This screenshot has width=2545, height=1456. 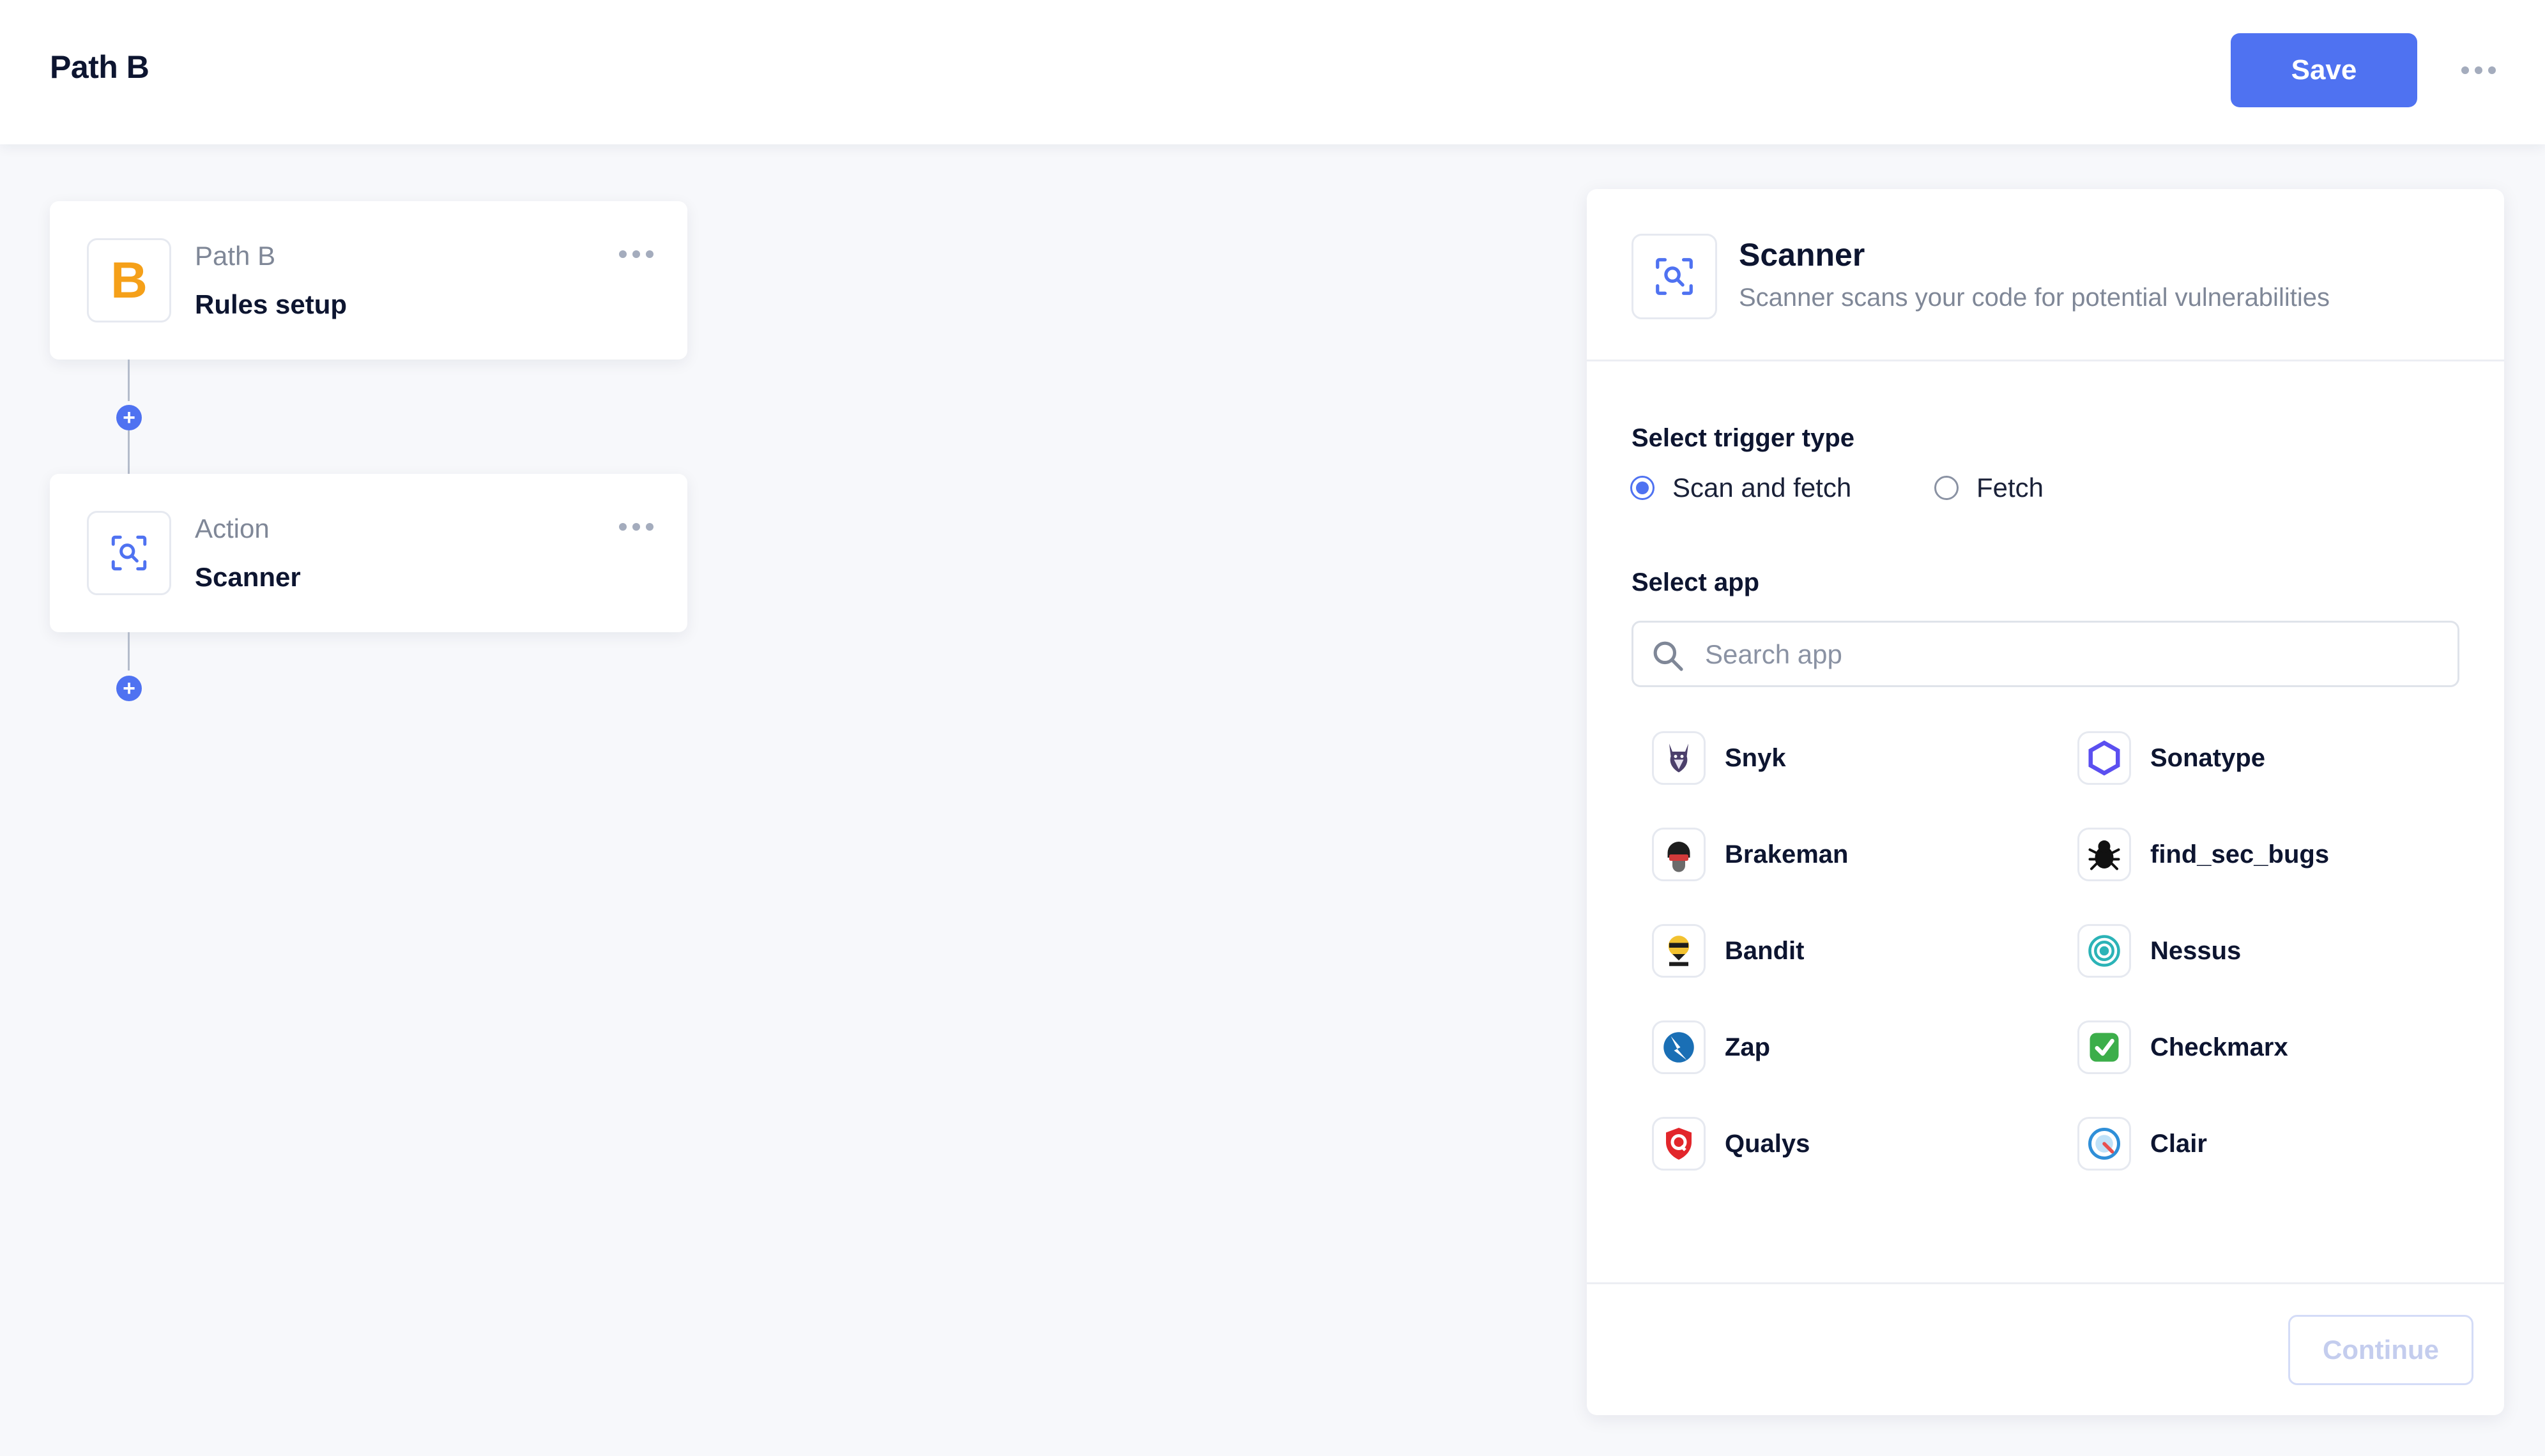 I want to click on find-sec-bugs-icon, so click(x=2104, y=854).